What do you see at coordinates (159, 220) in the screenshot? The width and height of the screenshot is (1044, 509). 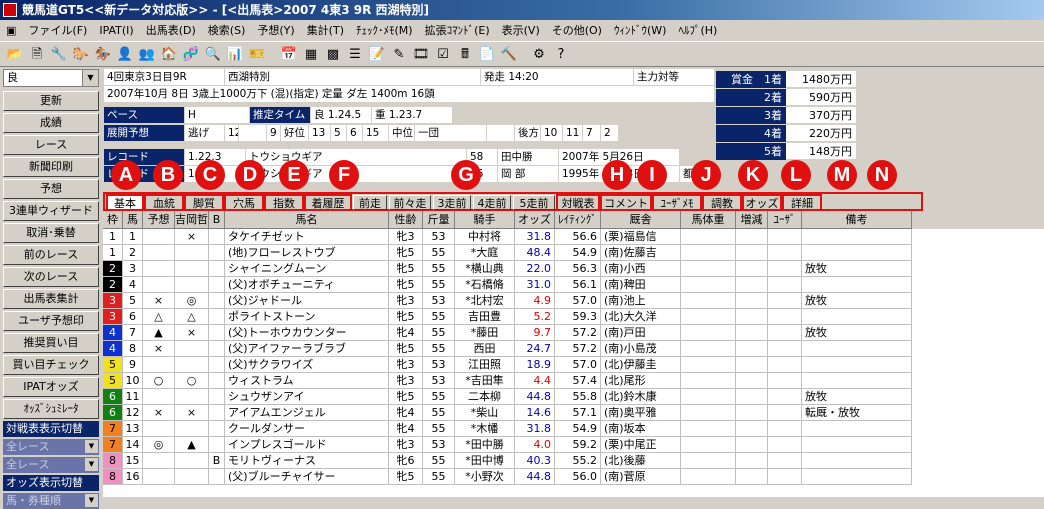 I see `column-header-2: 予想` at bounding box center [159, 220].